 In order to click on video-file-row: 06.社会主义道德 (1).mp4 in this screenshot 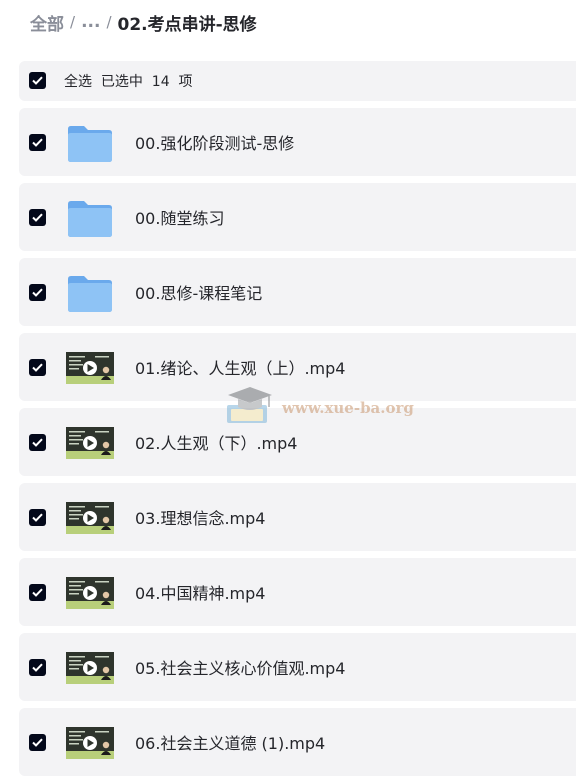, I will do `click(297, 742)`.